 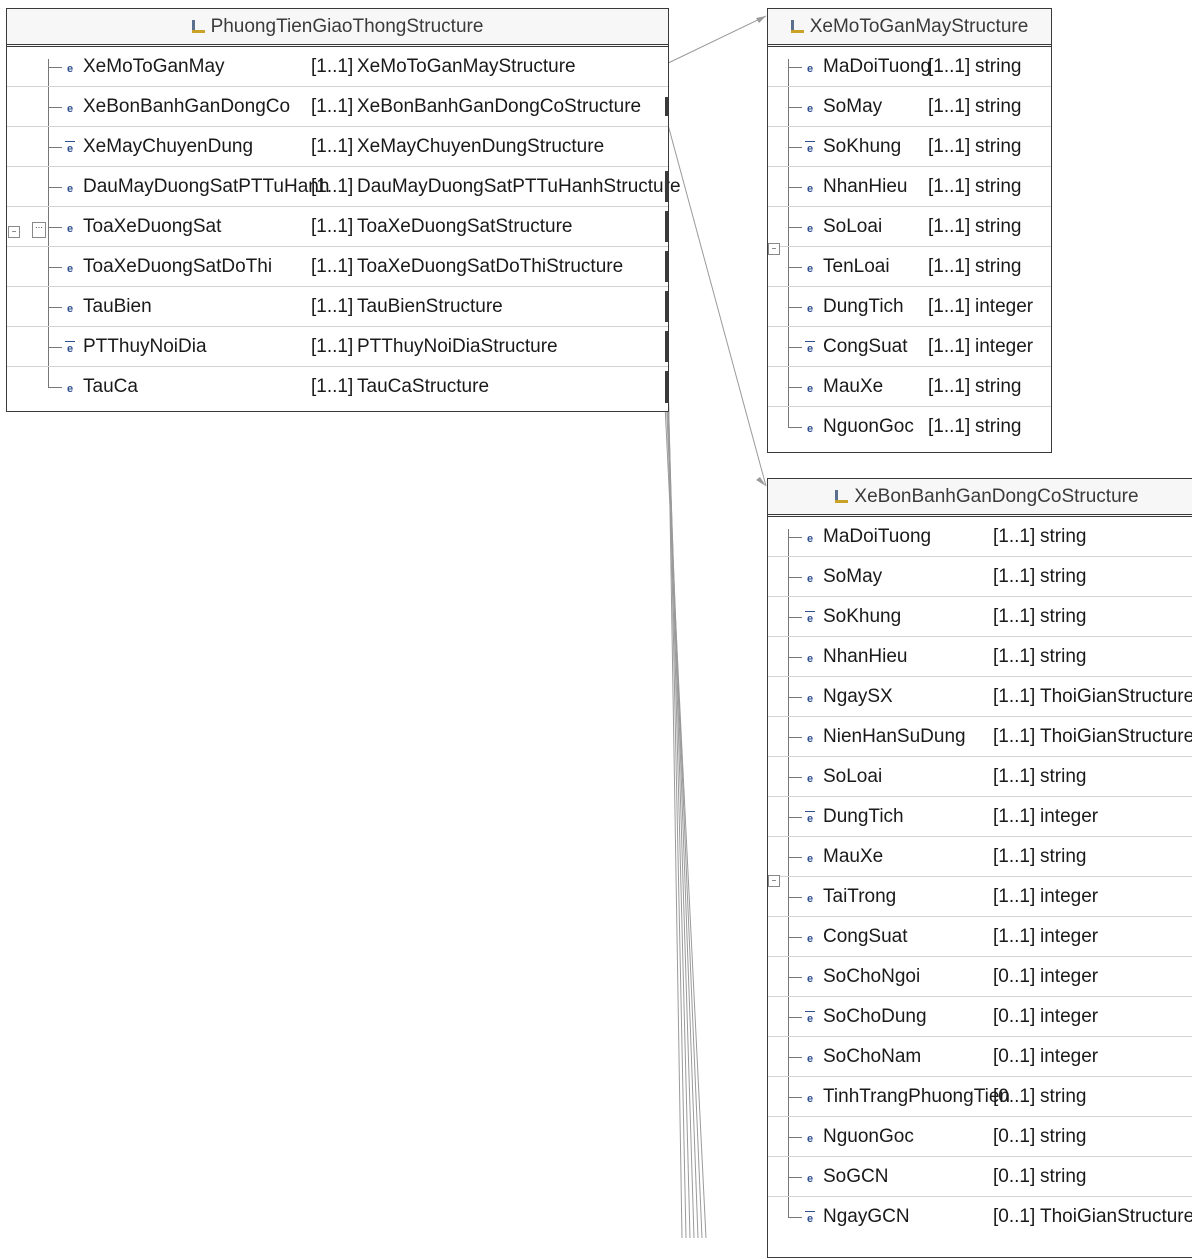 I want to click on element-row: e SoChoNgoi [0..1] integer, so click(x=980, y=977).